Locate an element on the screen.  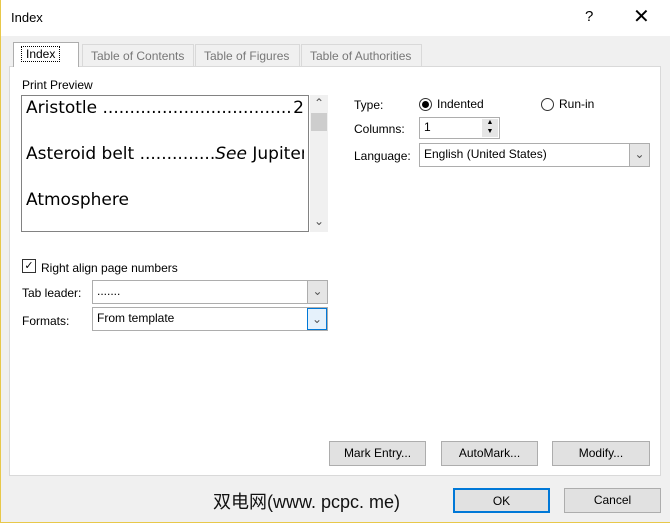
help-button: ? is located at coordinates (589, 16).